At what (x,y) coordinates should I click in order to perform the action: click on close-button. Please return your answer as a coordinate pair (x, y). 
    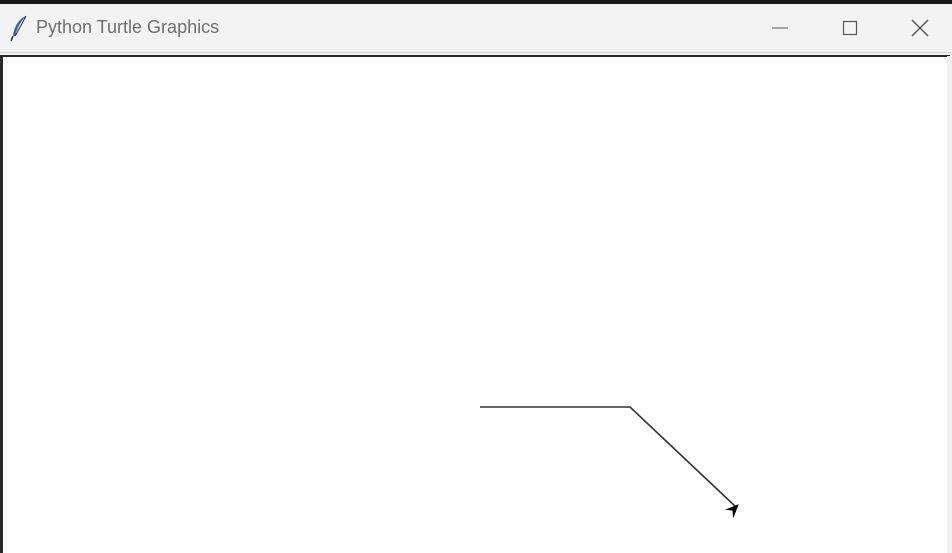
    Looking at the image, I should click on (919, 28).